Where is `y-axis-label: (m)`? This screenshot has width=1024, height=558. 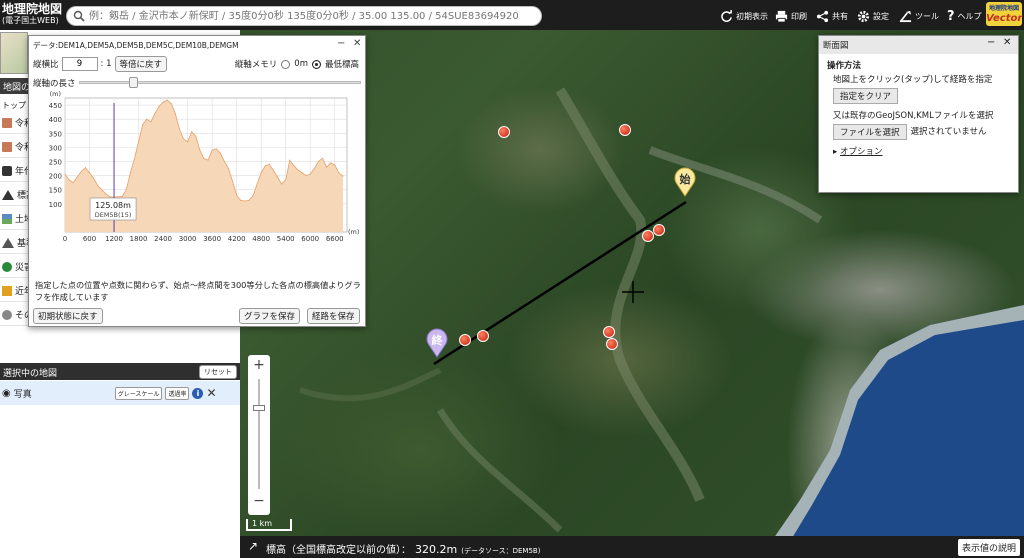
y-axis-label: (m) is located at coordinates (55, 94).